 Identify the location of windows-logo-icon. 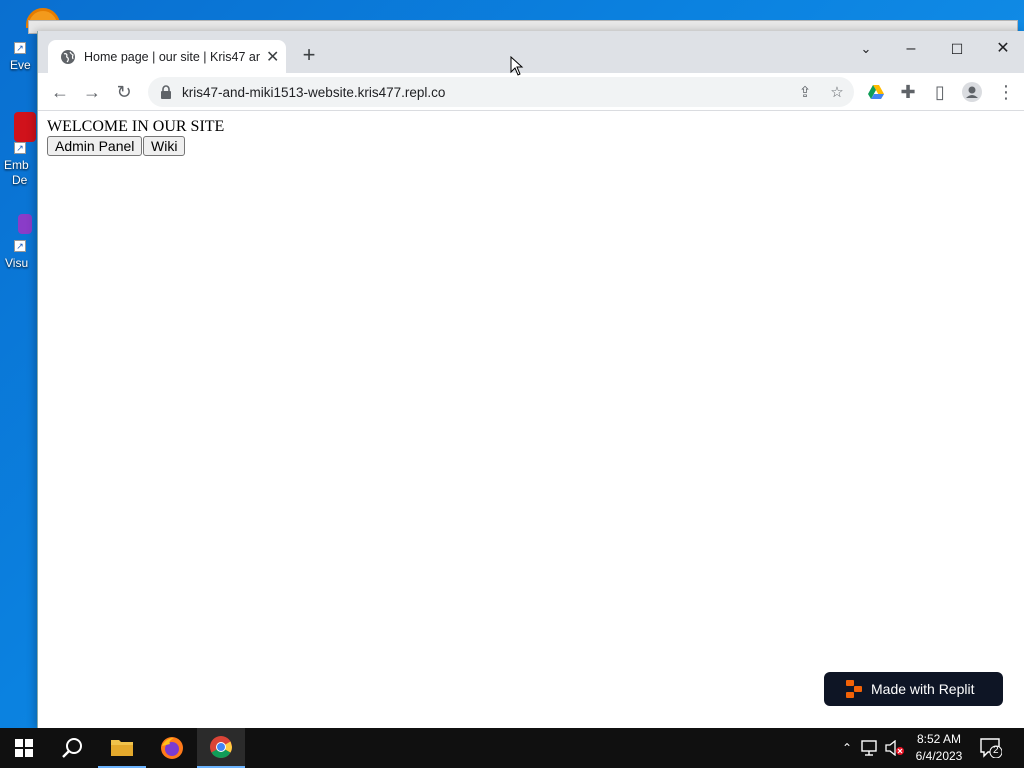
(24, 748).